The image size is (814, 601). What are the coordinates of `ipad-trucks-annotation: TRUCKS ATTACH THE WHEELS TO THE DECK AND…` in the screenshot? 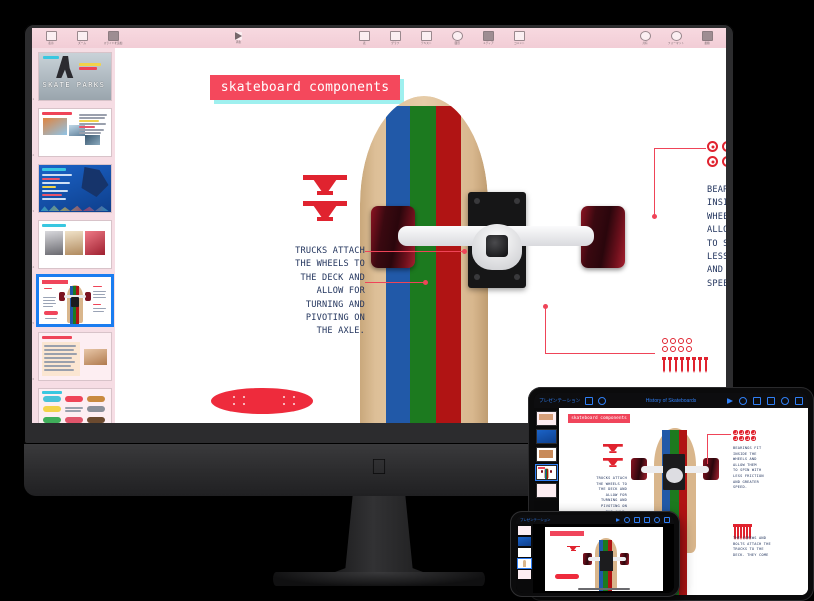 It's located at (611, 495).